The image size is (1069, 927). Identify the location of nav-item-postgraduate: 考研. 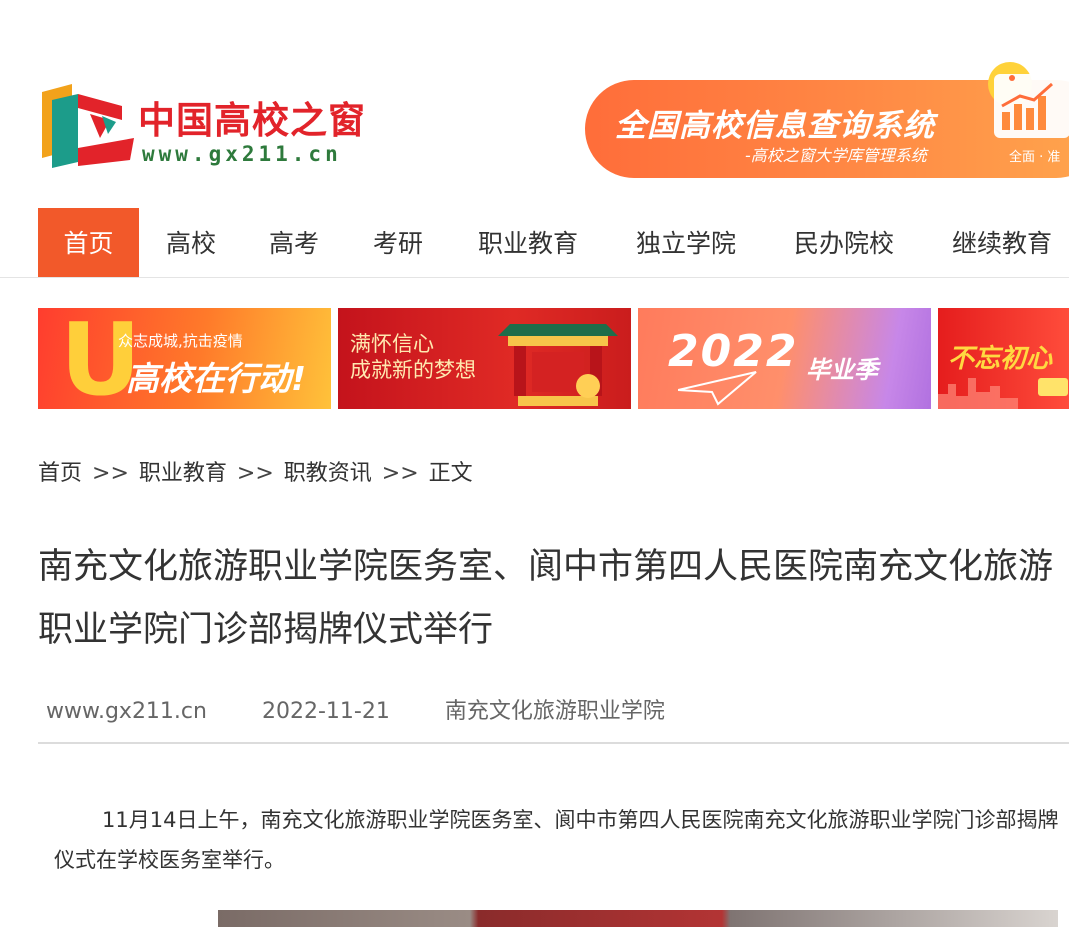
(398, 242).